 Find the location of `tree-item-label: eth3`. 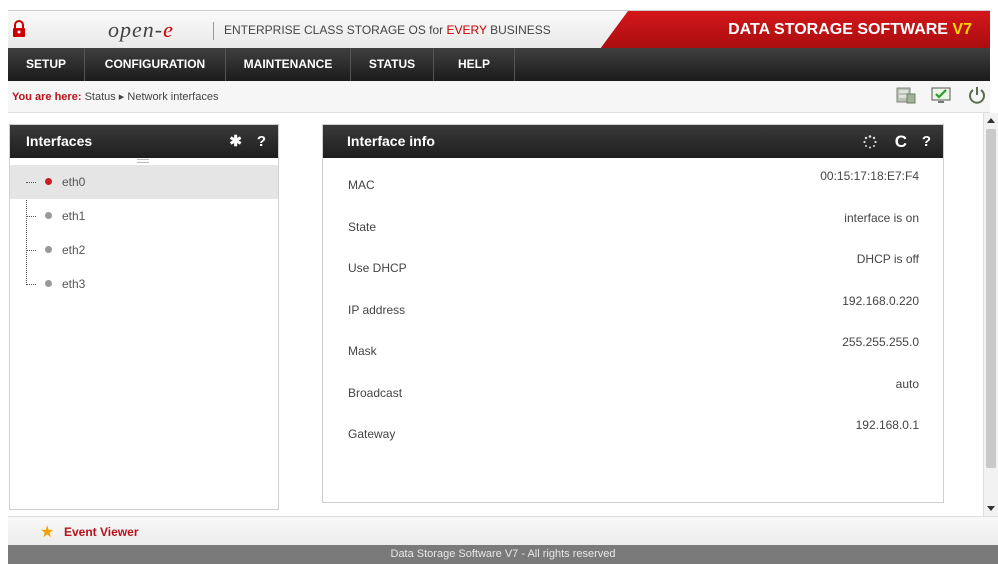

tree-item-label: eth3 is located at coordinates (74, 284).